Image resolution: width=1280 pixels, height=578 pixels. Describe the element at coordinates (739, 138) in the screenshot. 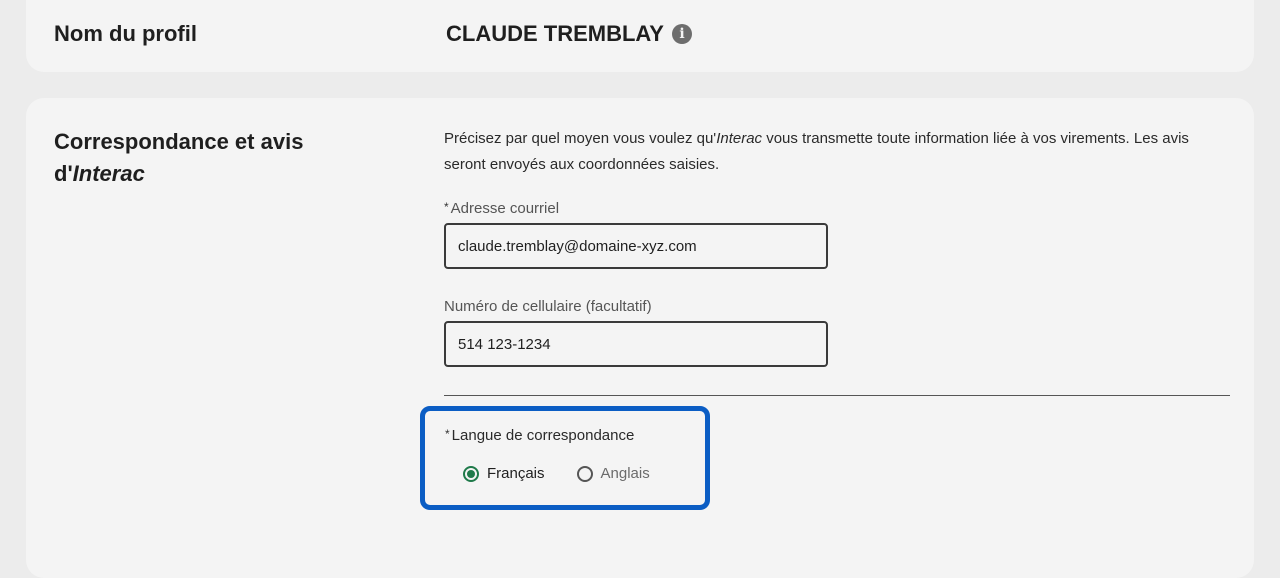

I see `intro-italic: Interac` at that location.